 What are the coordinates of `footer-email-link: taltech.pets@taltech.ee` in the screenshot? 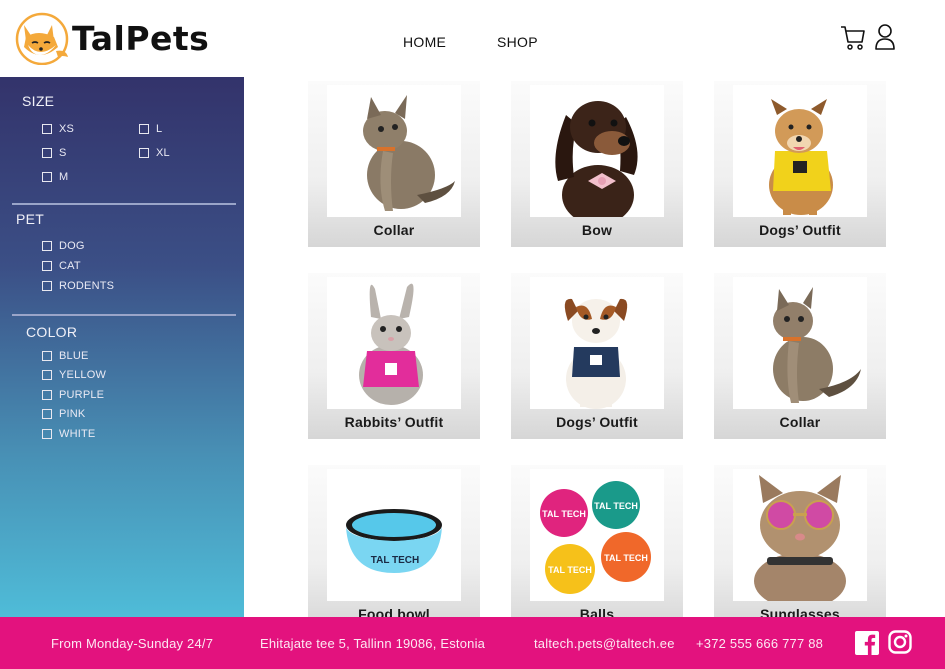 It's located at (604, 643).